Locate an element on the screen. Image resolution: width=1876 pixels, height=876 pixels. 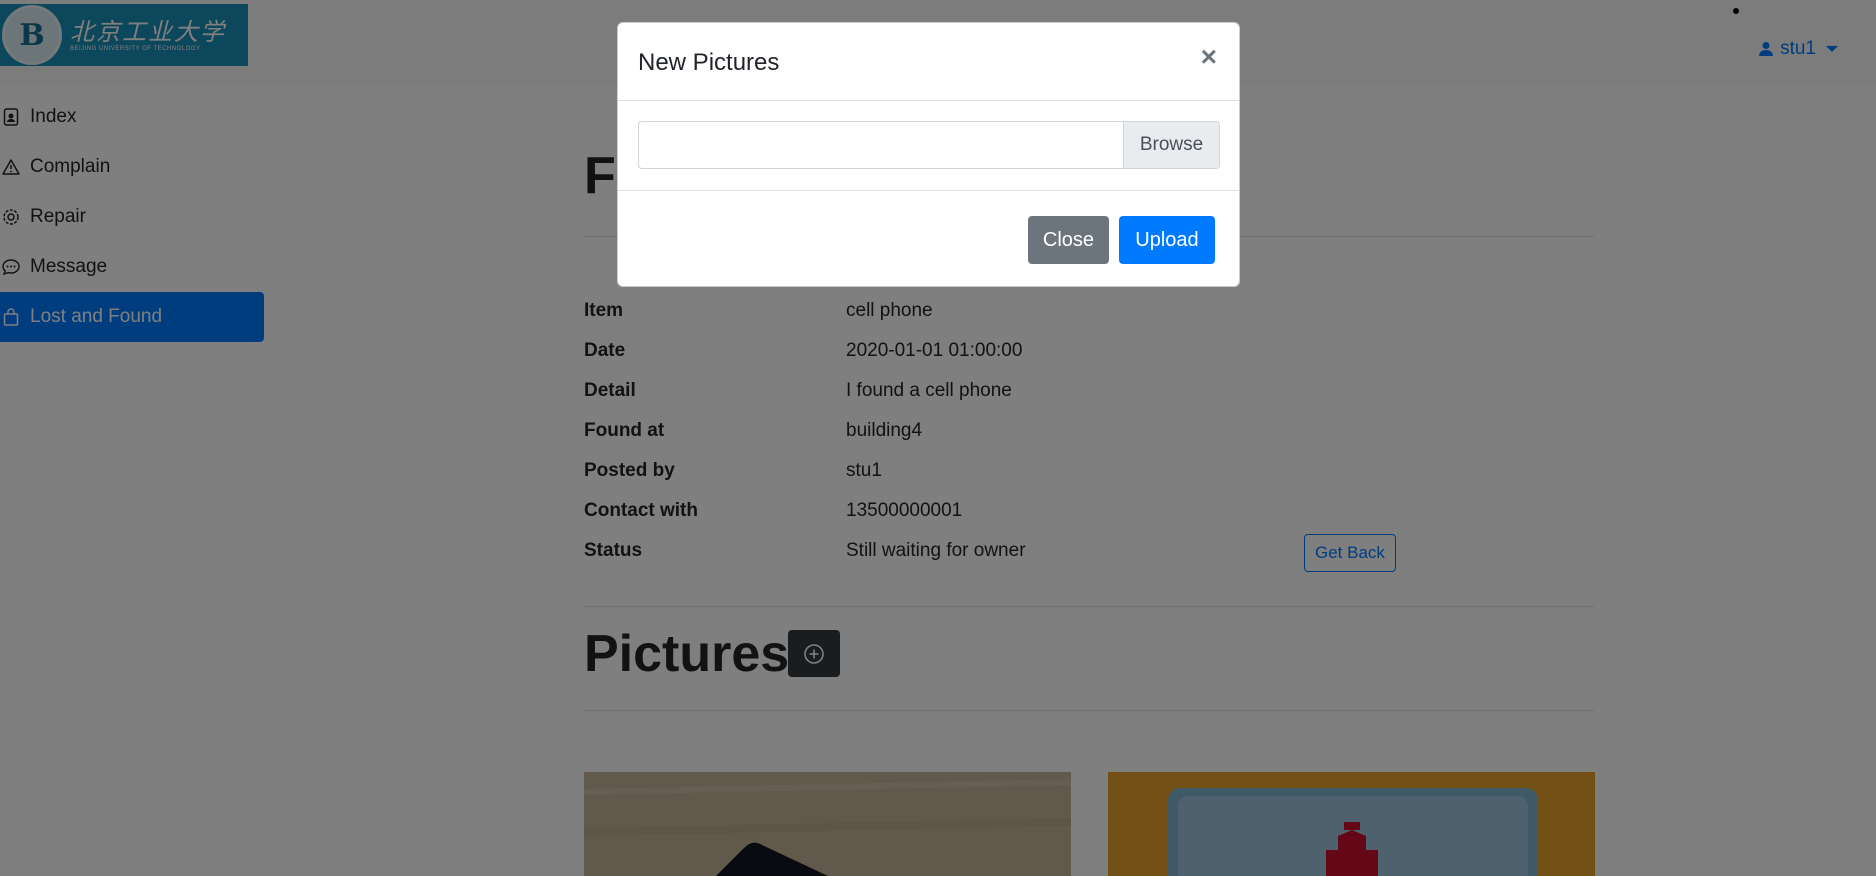
close-button: Close is located at coordinates (1068, 240).